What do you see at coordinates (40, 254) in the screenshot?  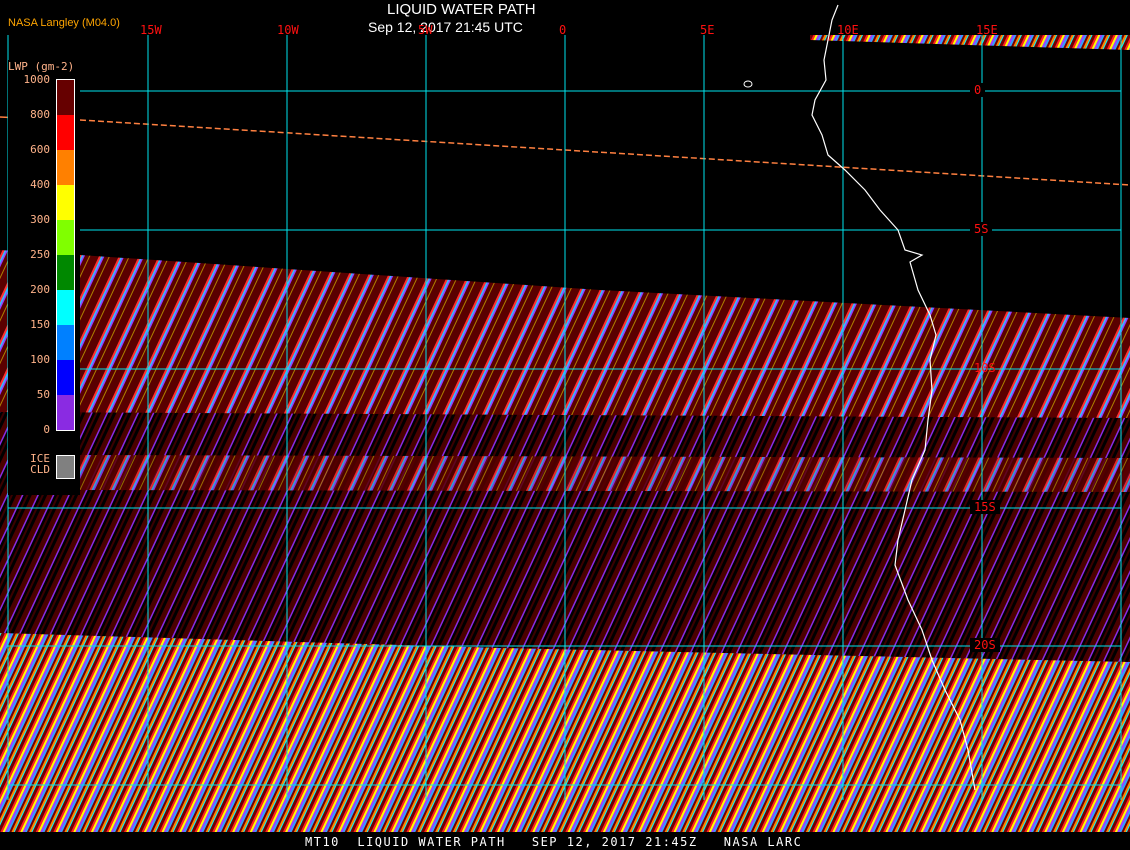 I see `colorbar-tick-label: 250` at bounding box center [40, 254].